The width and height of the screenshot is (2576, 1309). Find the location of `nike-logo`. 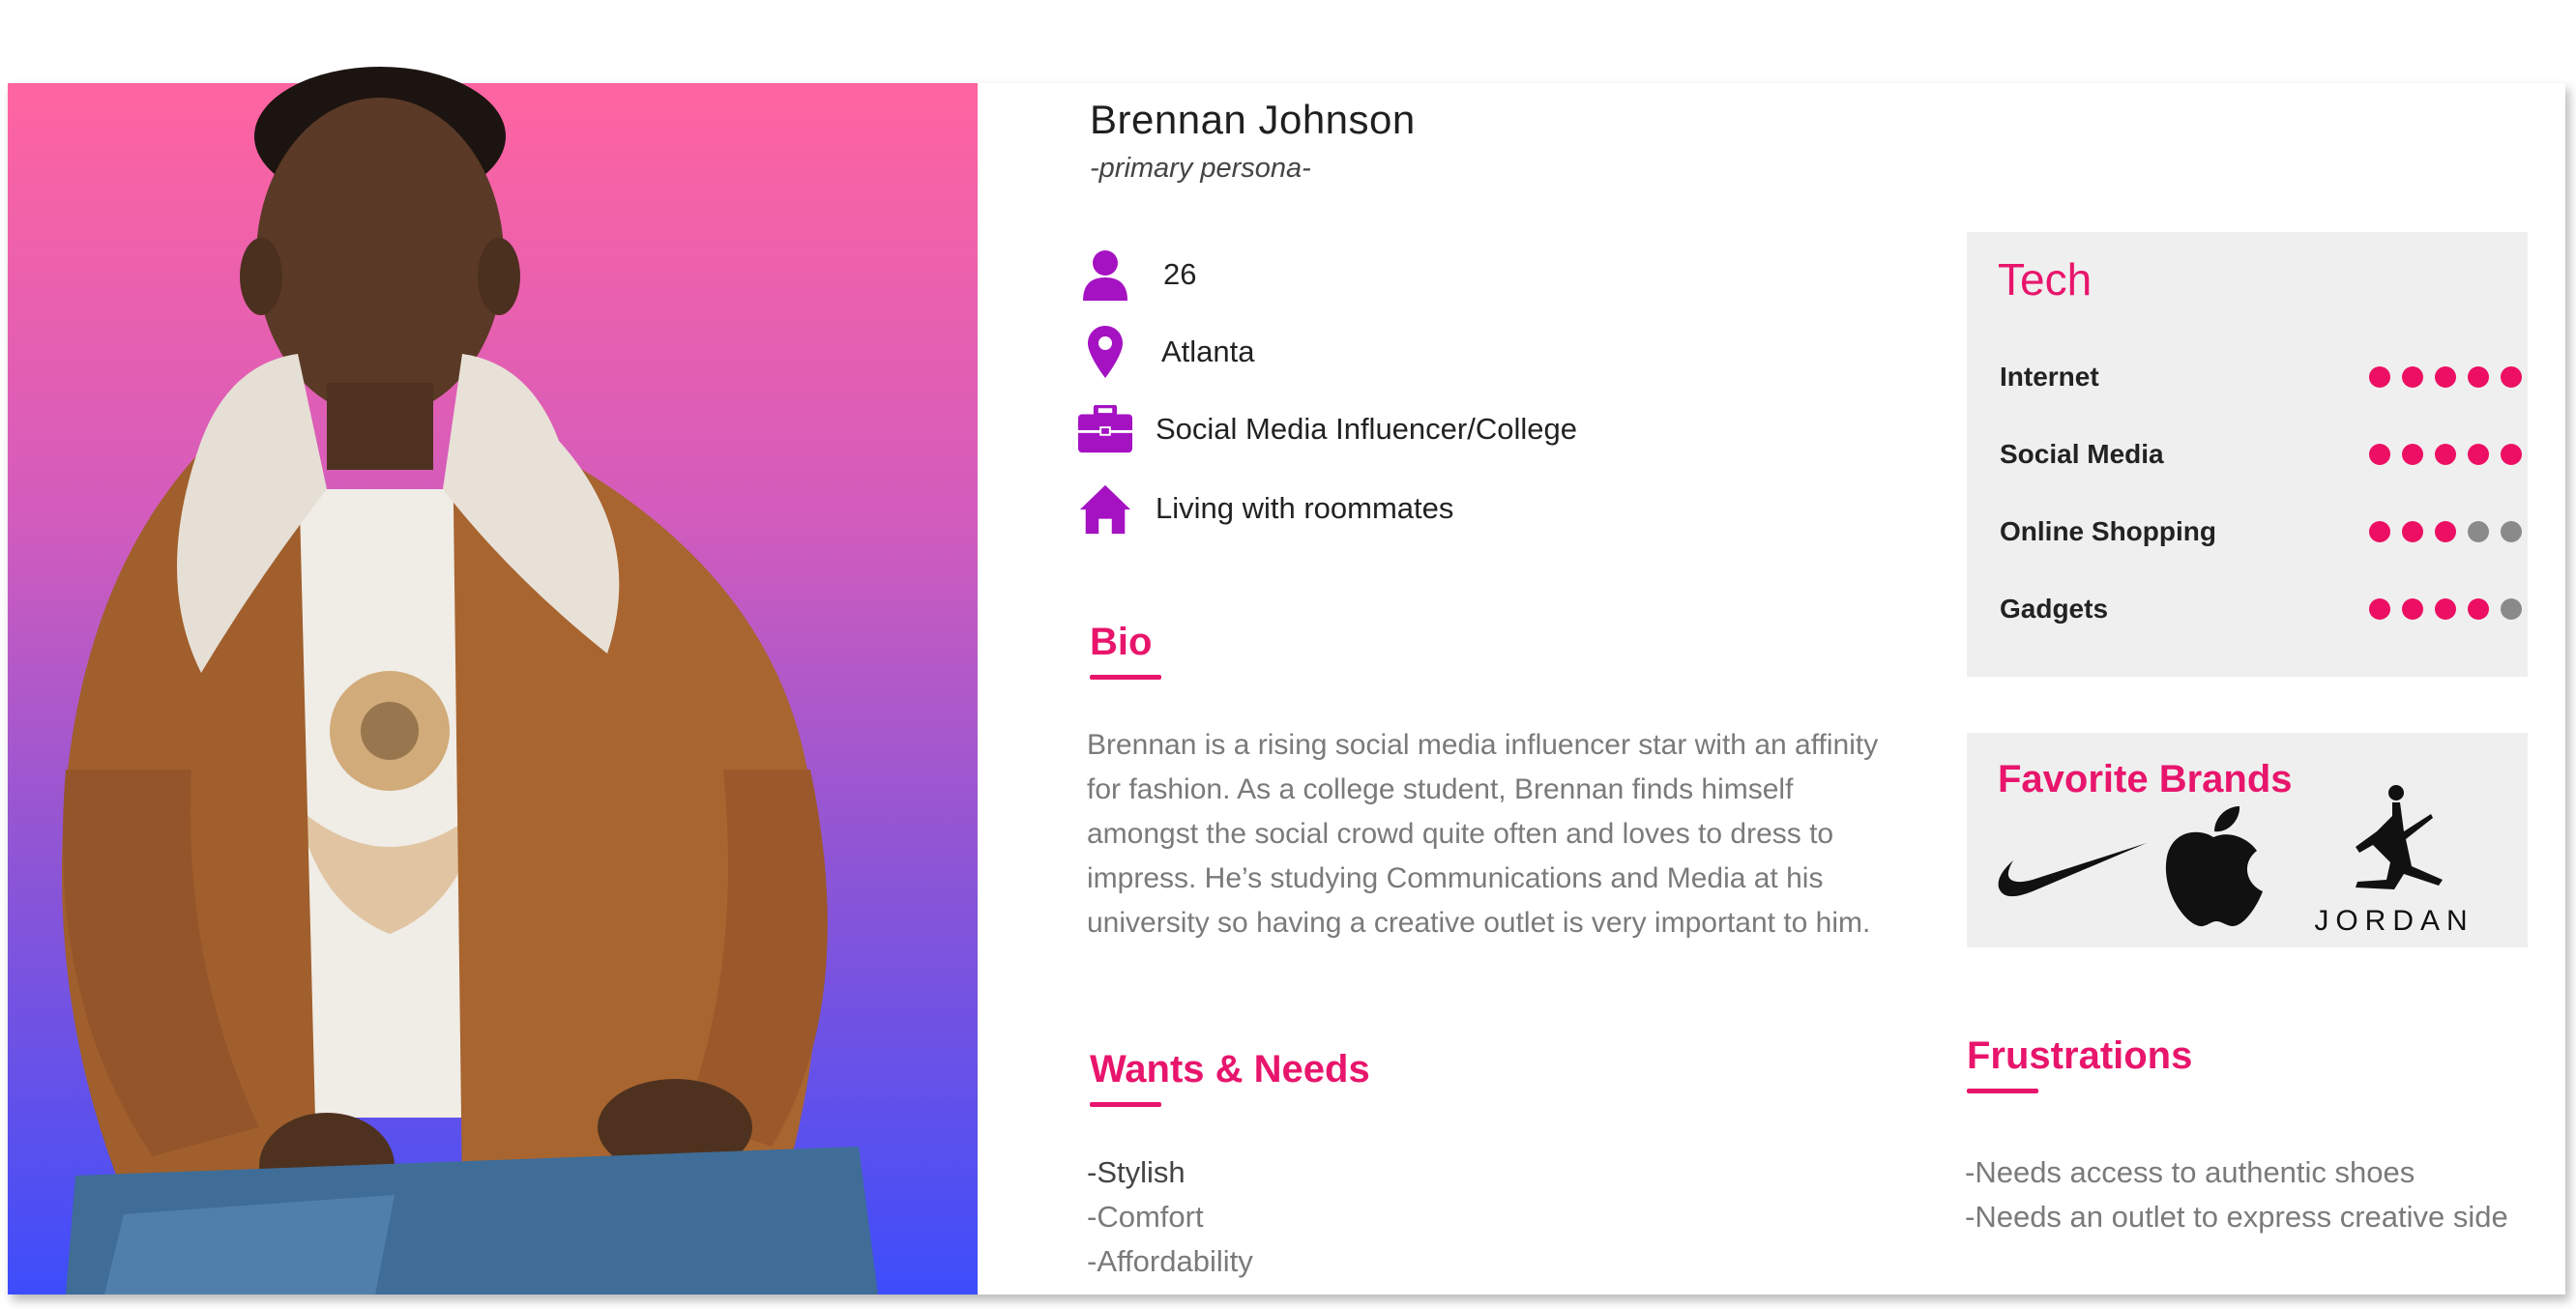

nike-logo is located at coordinates (2072, 870).